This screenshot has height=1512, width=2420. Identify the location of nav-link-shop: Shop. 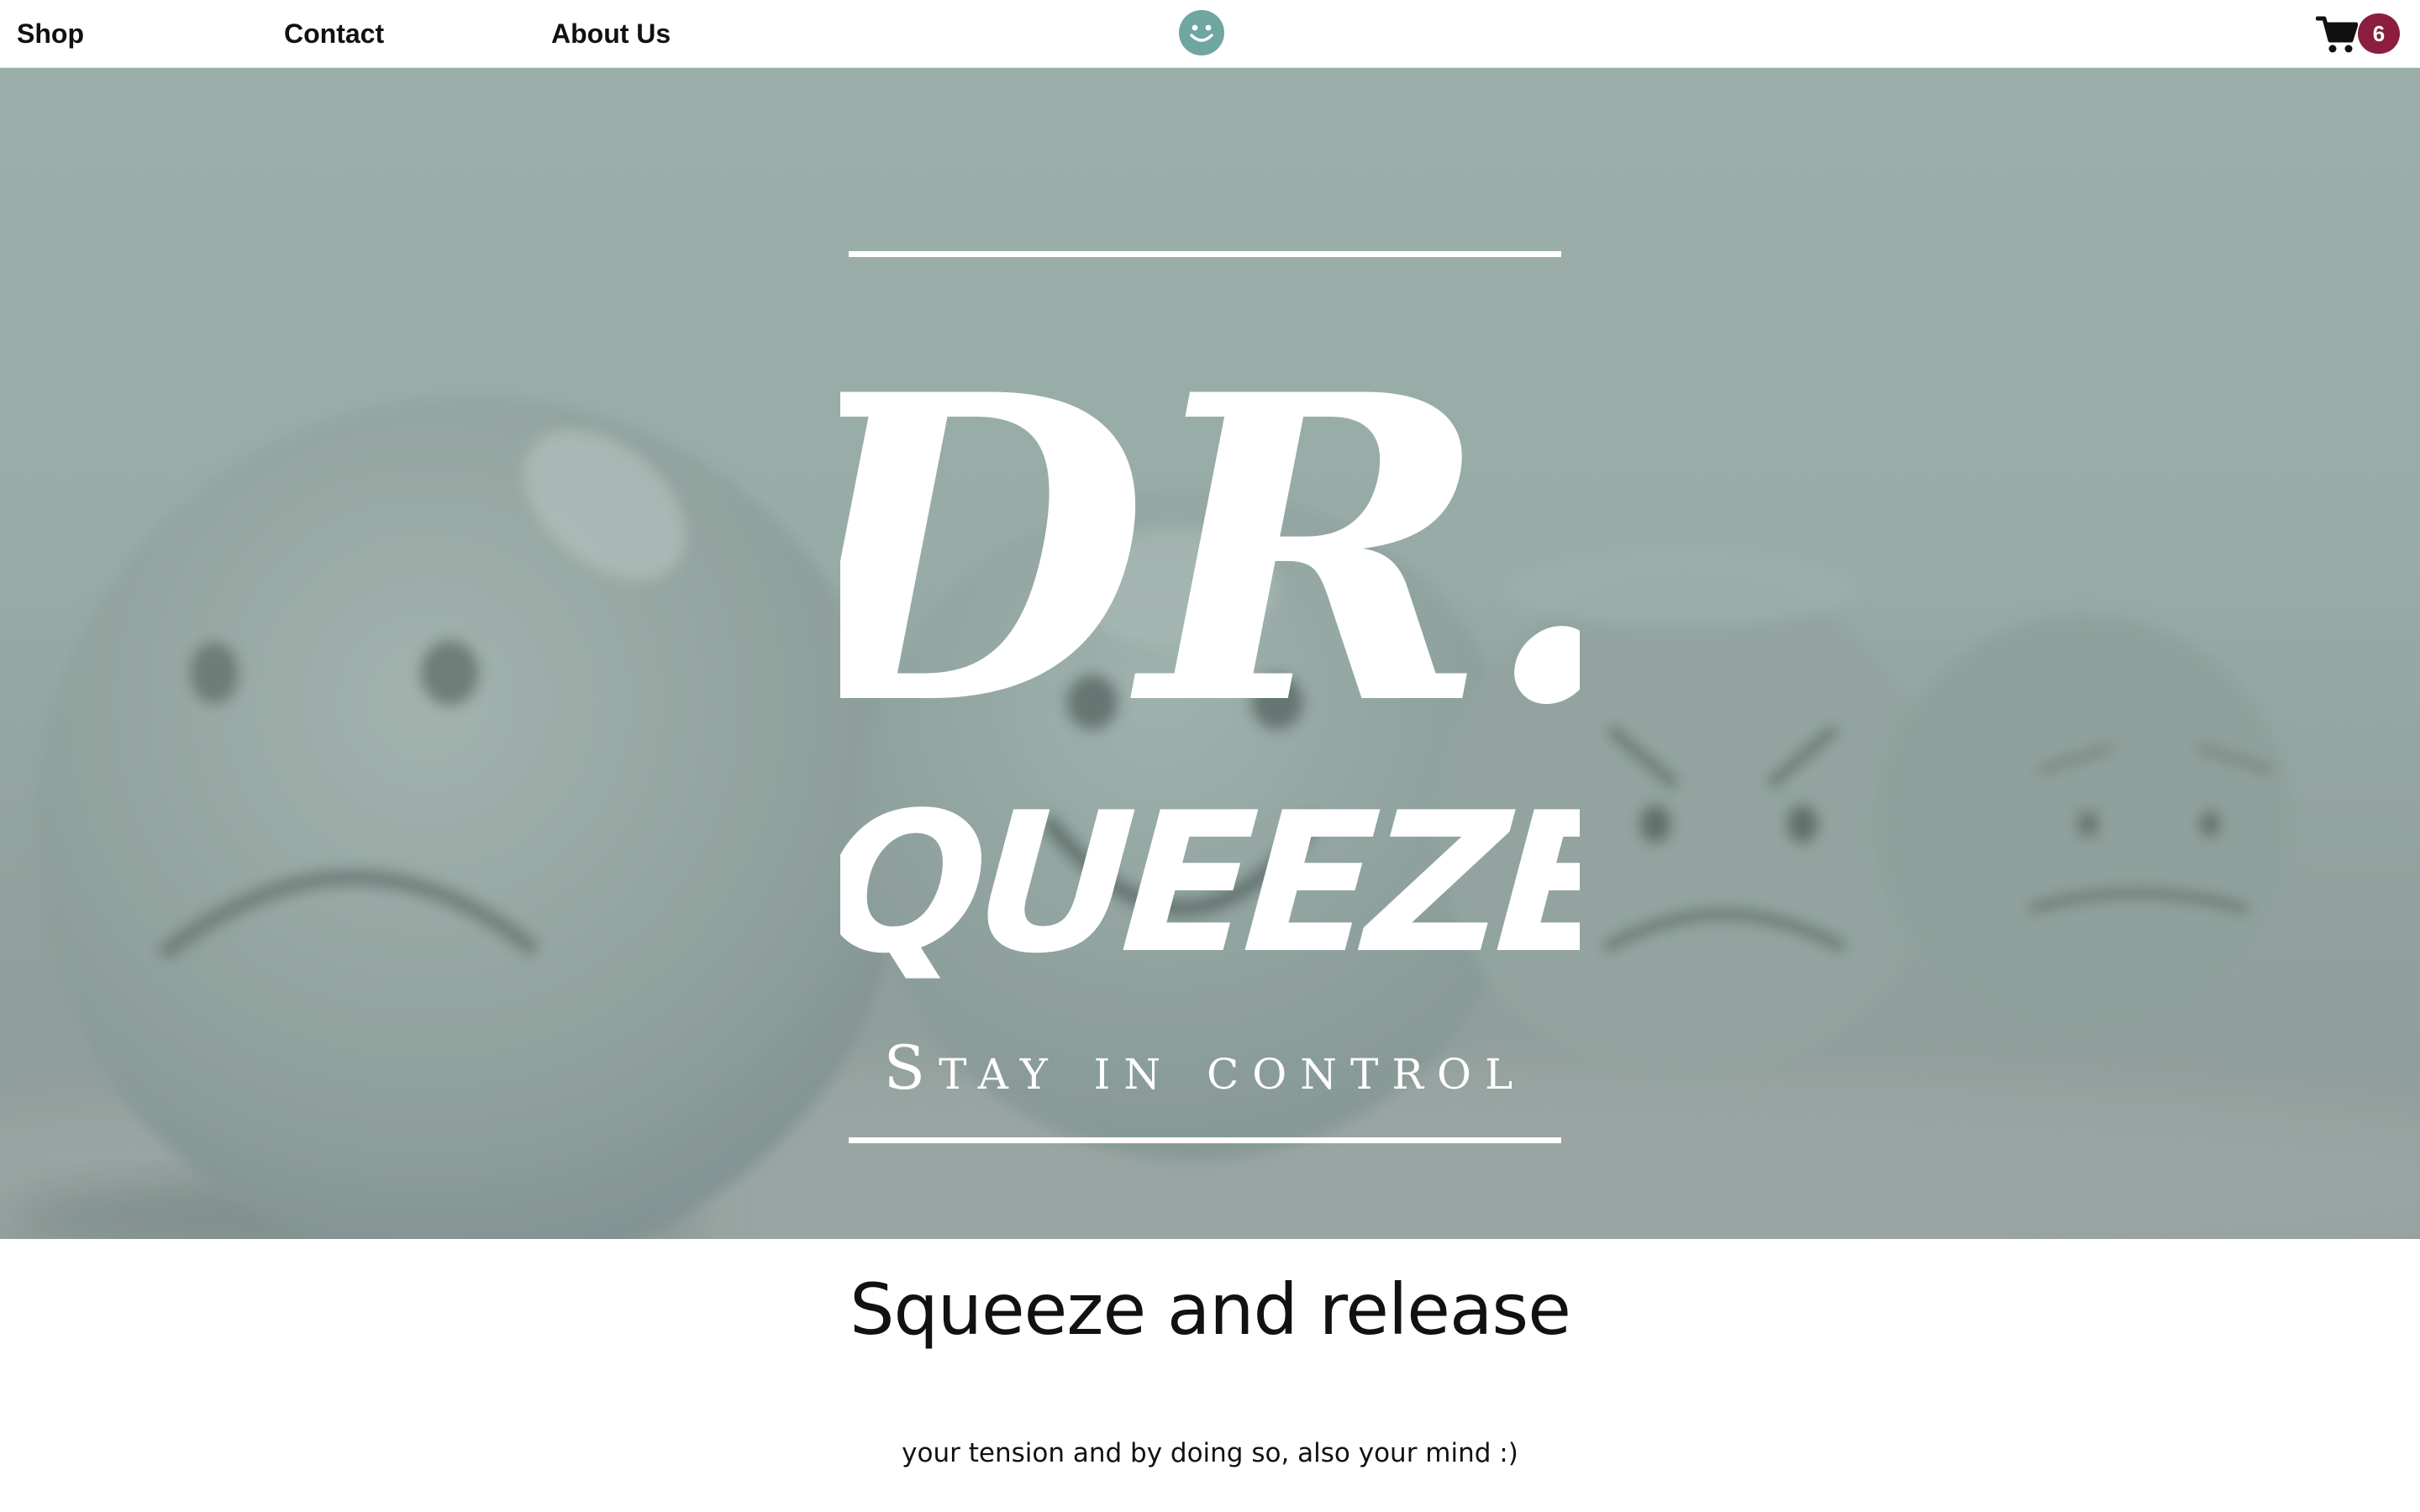
(51, 33).